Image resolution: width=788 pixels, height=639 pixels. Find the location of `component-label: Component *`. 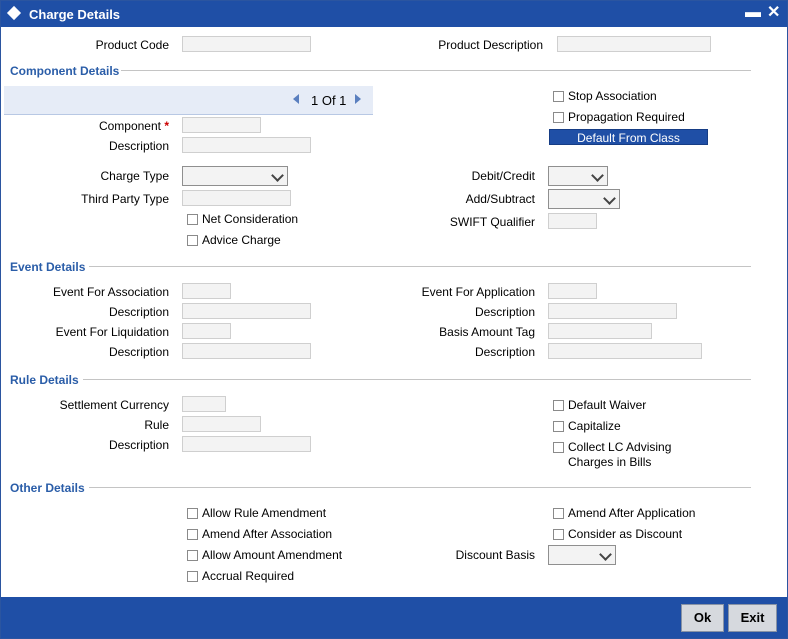

component-label: Component * is located at coordinates (133, 126).